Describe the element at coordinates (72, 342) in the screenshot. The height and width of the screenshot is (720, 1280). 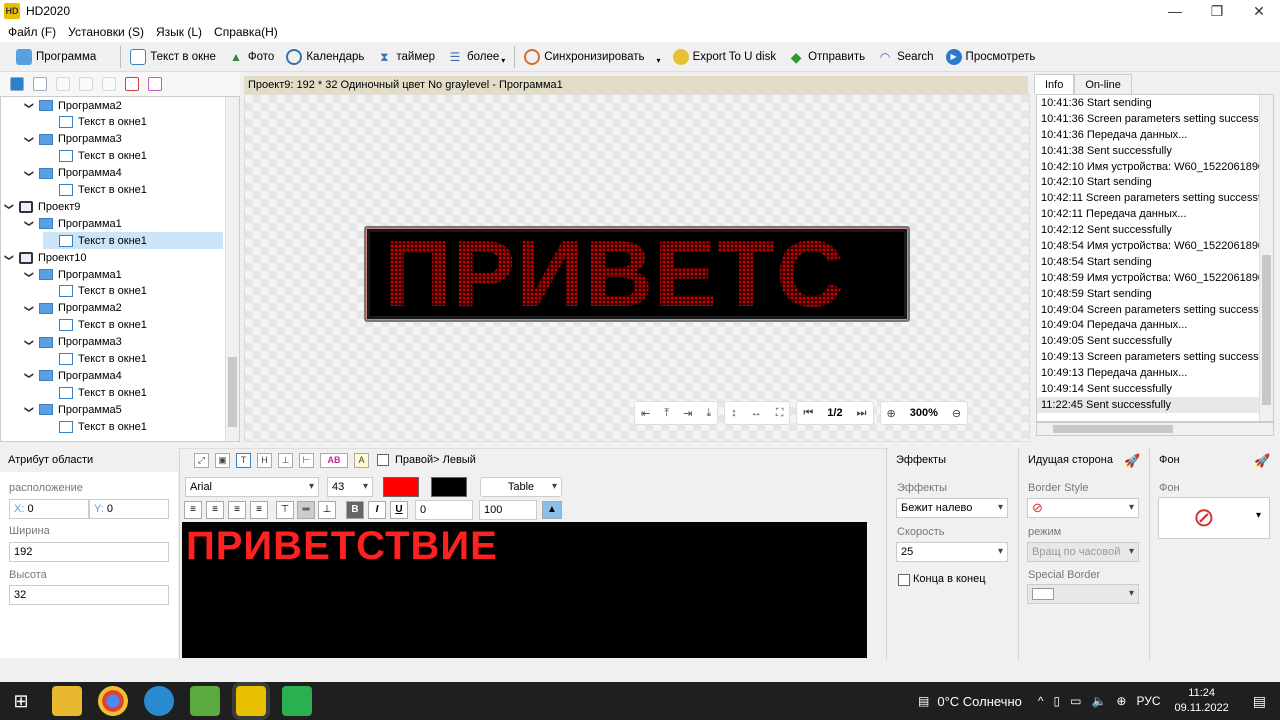
I see `tree-item: ❯ Программа3` at that location.